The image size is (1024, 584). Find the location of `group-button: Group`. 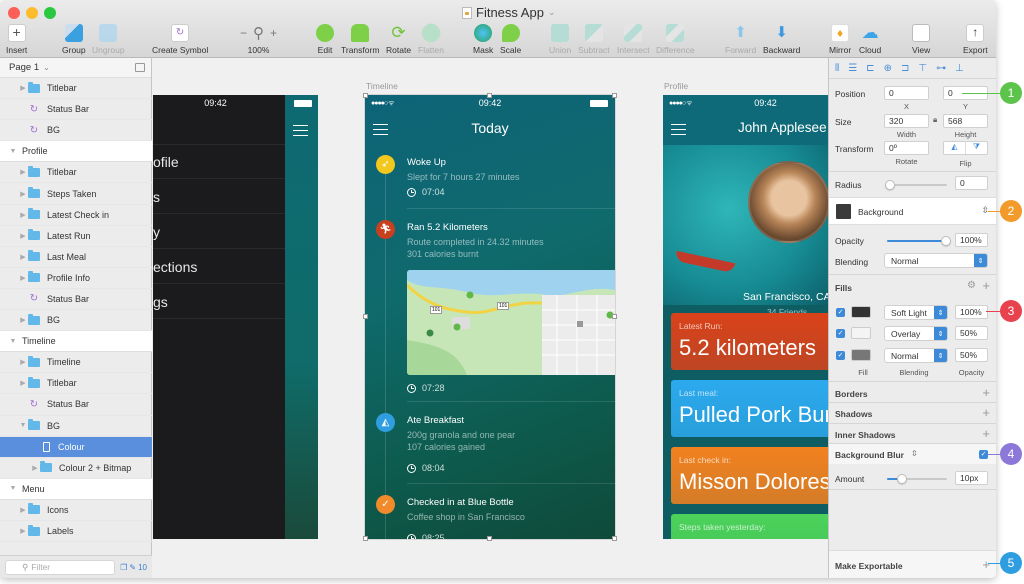

group-button: Group is located at coordinates (74, 39).